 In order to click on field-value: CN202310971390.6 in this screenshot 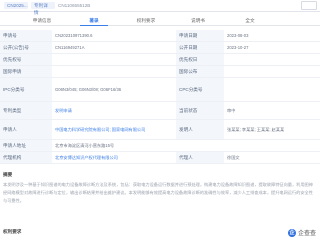, I will do `click(74, 35)`.